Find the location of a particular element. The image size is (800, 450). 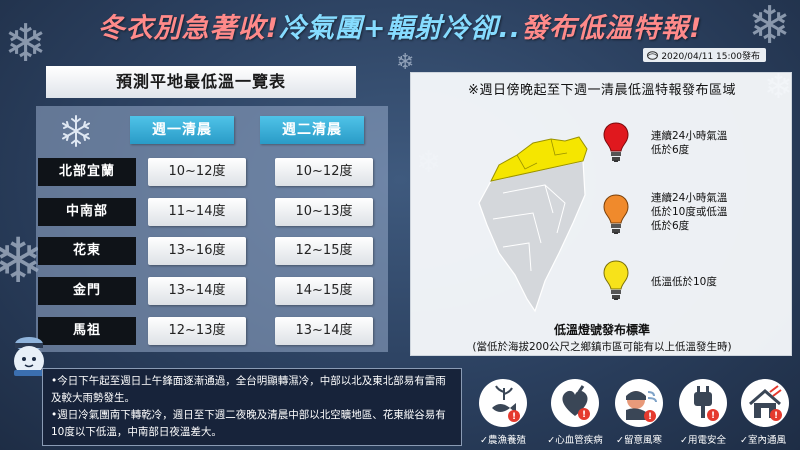

standard-title: 低溫燈號發布標準 is located at coordinates (601, 330).